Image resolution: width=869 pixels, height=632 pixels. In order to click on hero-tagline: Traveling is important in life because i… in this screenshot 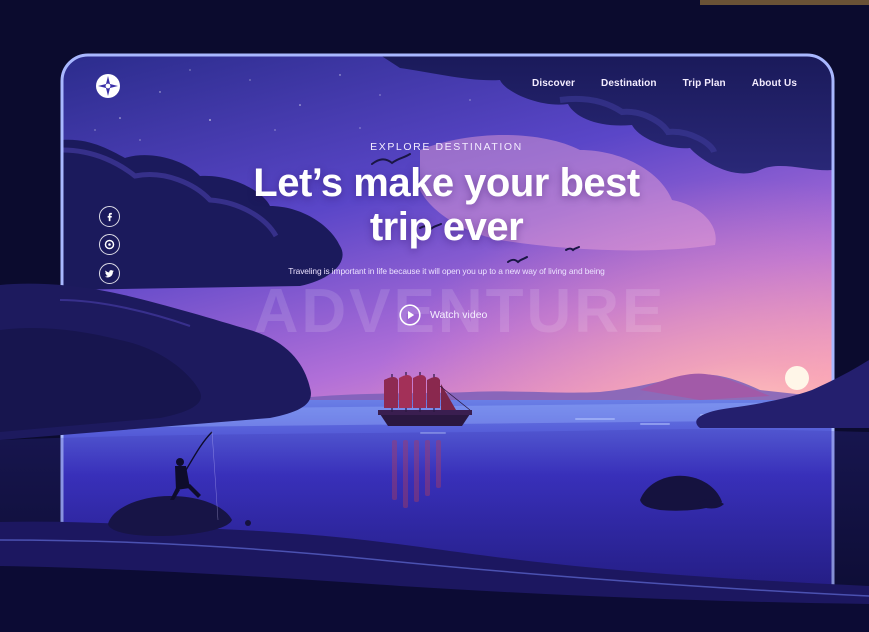, I will do `click(446, 271)`.